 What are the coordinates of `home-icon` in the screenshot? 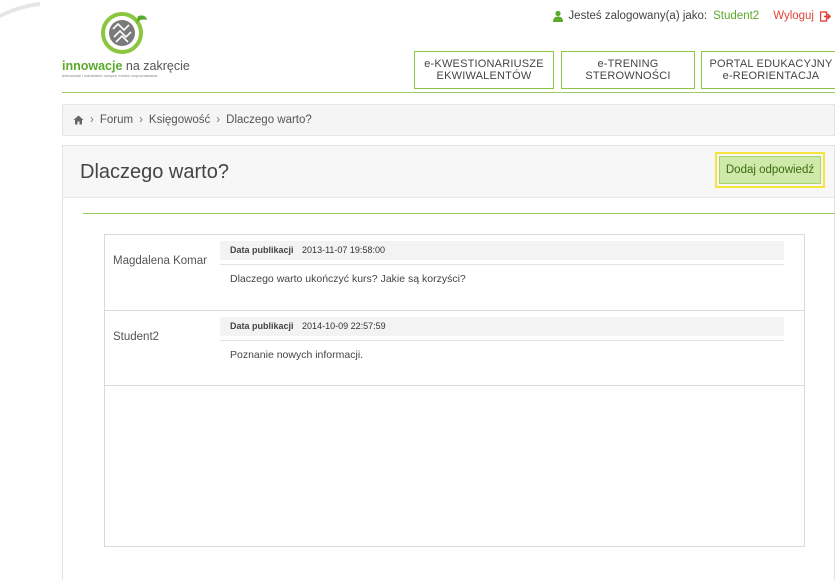 It's located at (78, 120).